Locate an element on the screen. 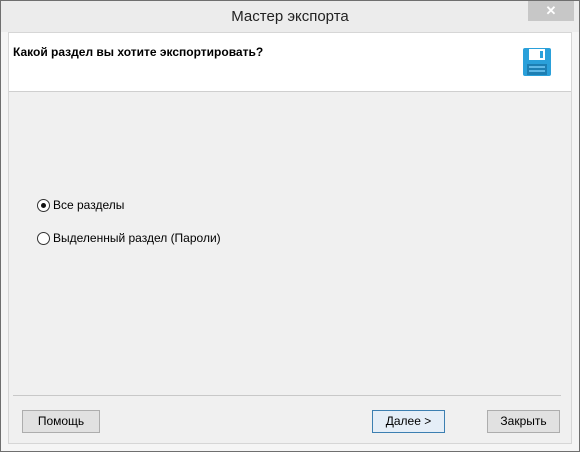 This screenshot has height=452, width=580. wizard-header: Какой раздел вы хотите экспортировать? is located at coordinates (290, 62).